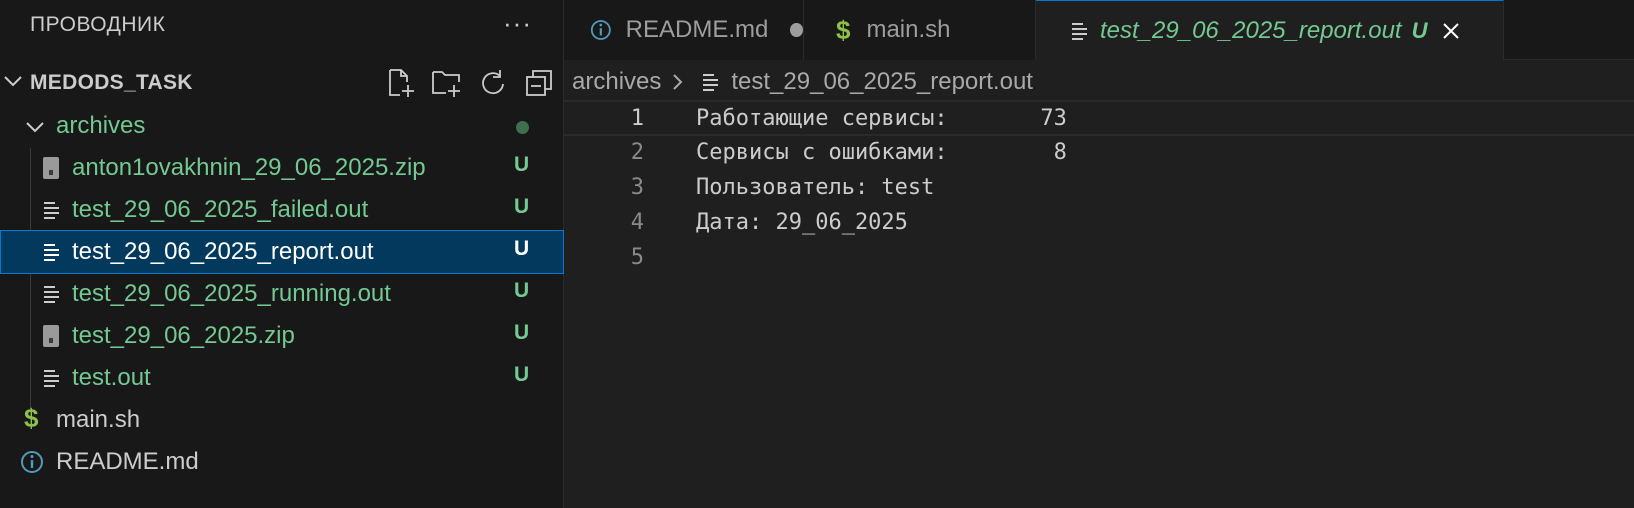 This screenshot has height=508, width=1634. I want to click on tree-item-label: test.out, so click(111, 377).